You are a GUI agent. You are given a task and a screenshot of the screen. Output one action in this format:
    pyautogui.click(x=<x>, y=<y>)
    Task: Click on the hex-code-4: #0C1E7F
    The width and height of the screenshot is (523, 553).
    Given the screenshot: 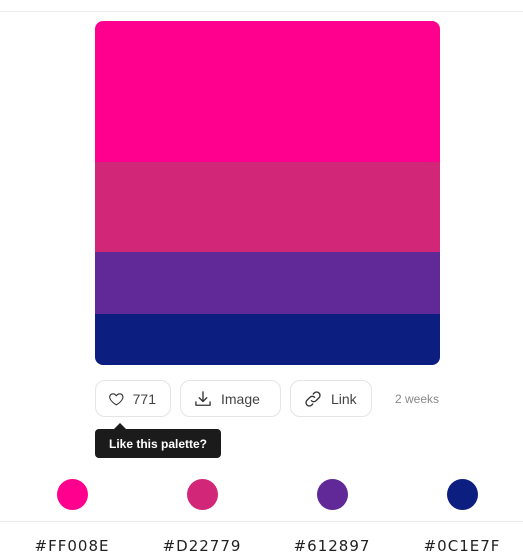 What is the action you would take?
    pyautogui.click(x=462, y=545)
    